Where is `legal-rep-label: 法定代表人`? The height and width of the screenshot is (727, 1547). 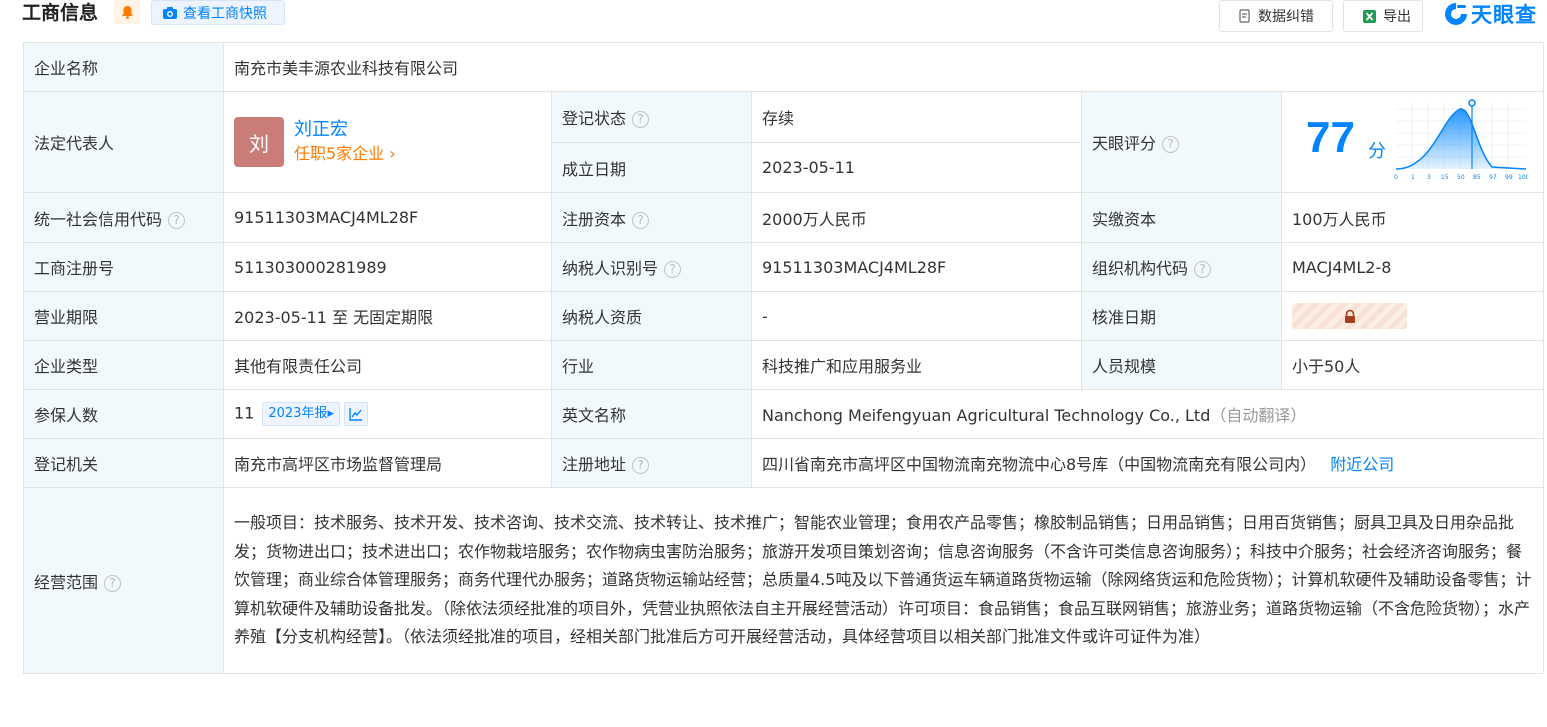 legal-rep-label: 法定代表人 is located at coordinates (123, 142).